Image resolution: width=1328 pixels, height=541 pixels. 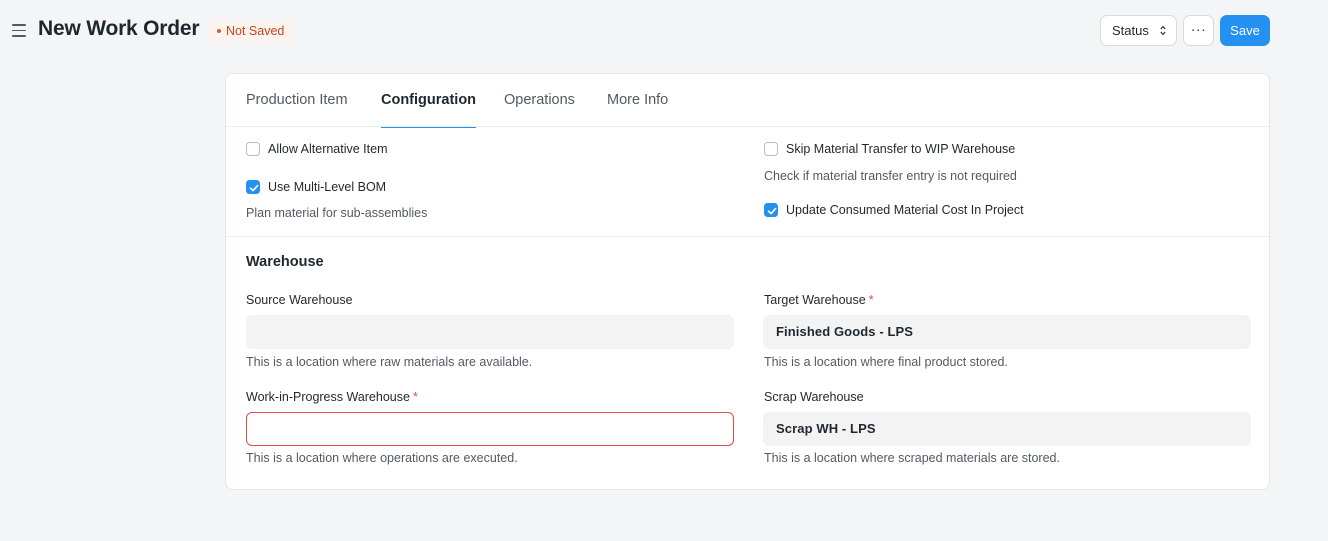 What do you see at coordinates (901, 149) in the screenshot?
I see `skip-material-transfer-label: Skip Material Transfer to WIP Warehouse` at bounding box center [901, 149].